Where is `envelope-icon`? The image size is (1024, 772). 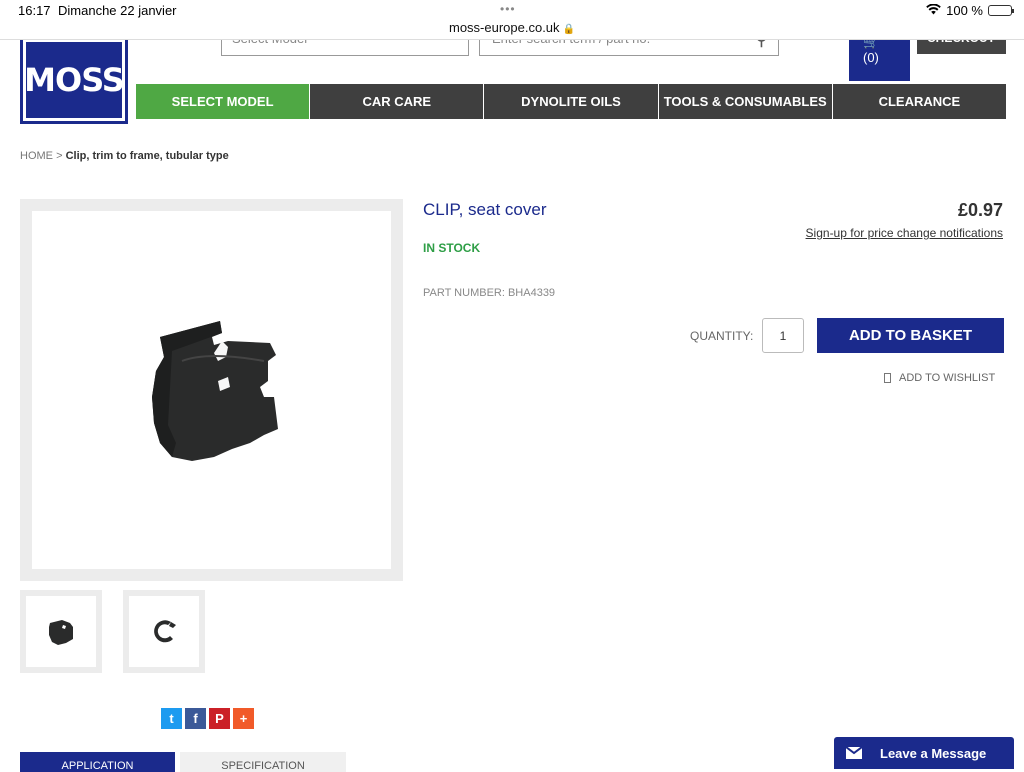
envelope-icon is located at coordinates (854, 752).